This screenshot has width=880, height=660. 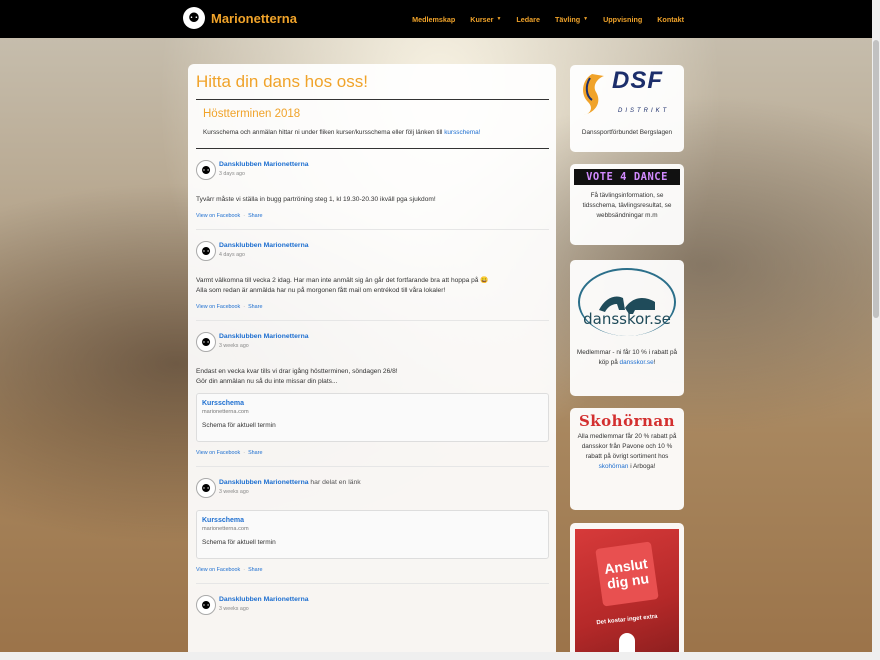 I want to click on dansskor-link: dansskor.se, so click(x=637, y=362).